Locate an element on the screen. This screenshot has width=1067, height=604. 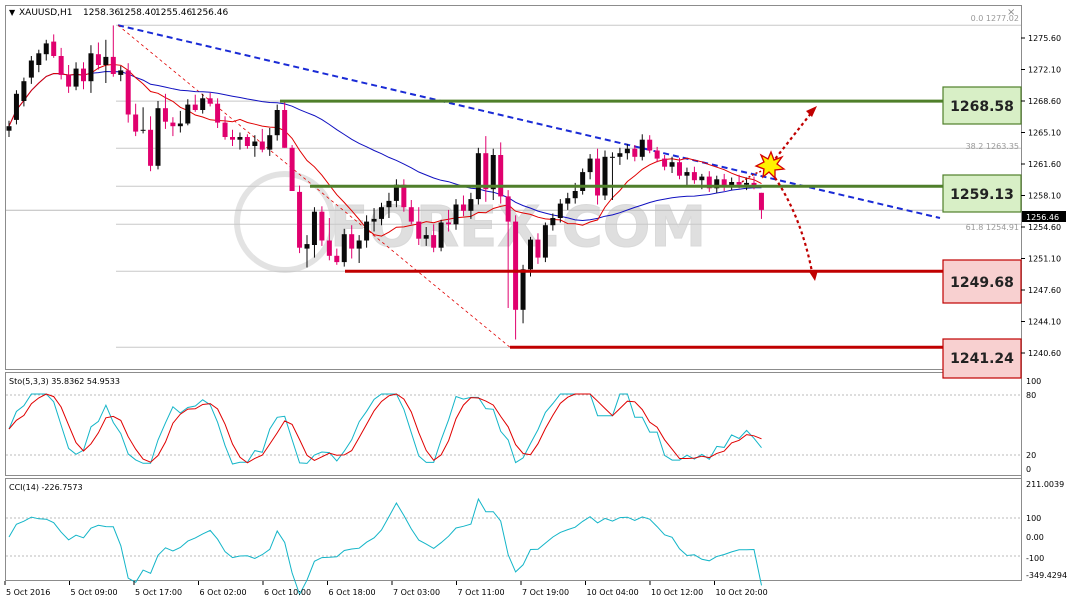
time-tick-label: 6 Oct 10:00 is located at coordinates (287, 592).